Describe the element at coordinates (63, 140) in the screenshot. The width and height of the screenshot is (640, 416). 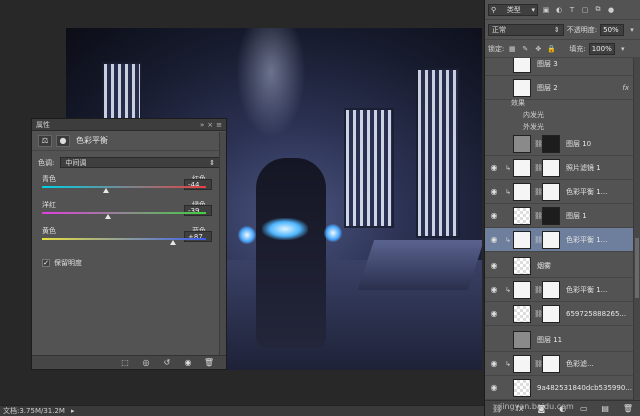
I see `mask-icon: ●` at that location.